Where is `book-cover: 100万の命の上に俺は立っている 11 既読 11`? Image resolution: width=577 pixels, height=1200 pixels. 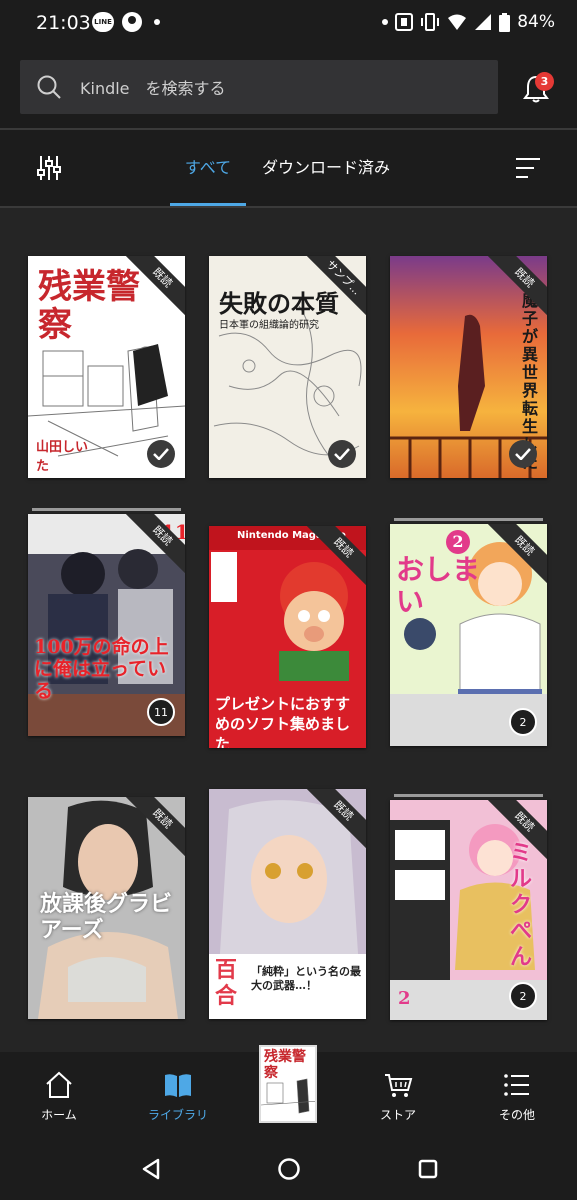 book-cover: 100万の命の上に俺は立っている 11 既読 11 is located at coordinates (106, 625).